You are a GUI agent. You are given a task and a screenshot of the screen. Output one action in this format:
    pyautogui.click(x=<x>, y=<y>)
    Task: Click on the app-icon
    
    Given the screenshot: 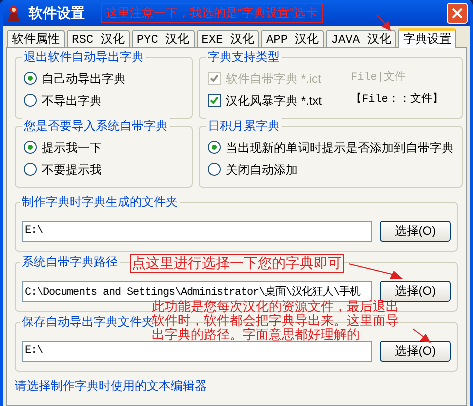 What is the action you would take?
    pyautogui.click(x=14, y=13)
    